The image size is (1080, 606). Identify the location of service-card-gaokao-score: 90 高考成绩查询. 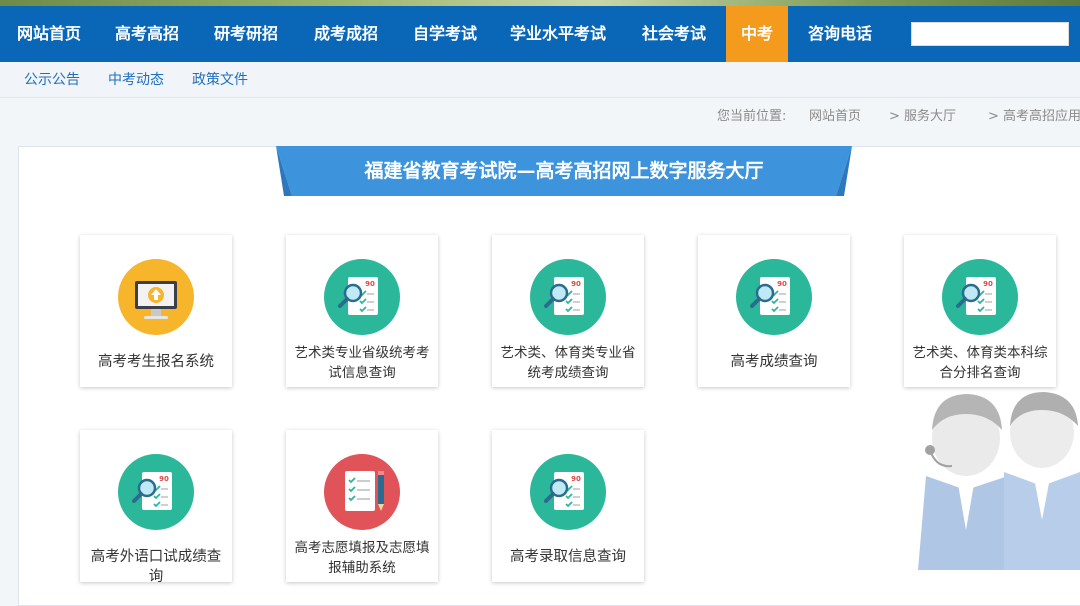
(774, 311).